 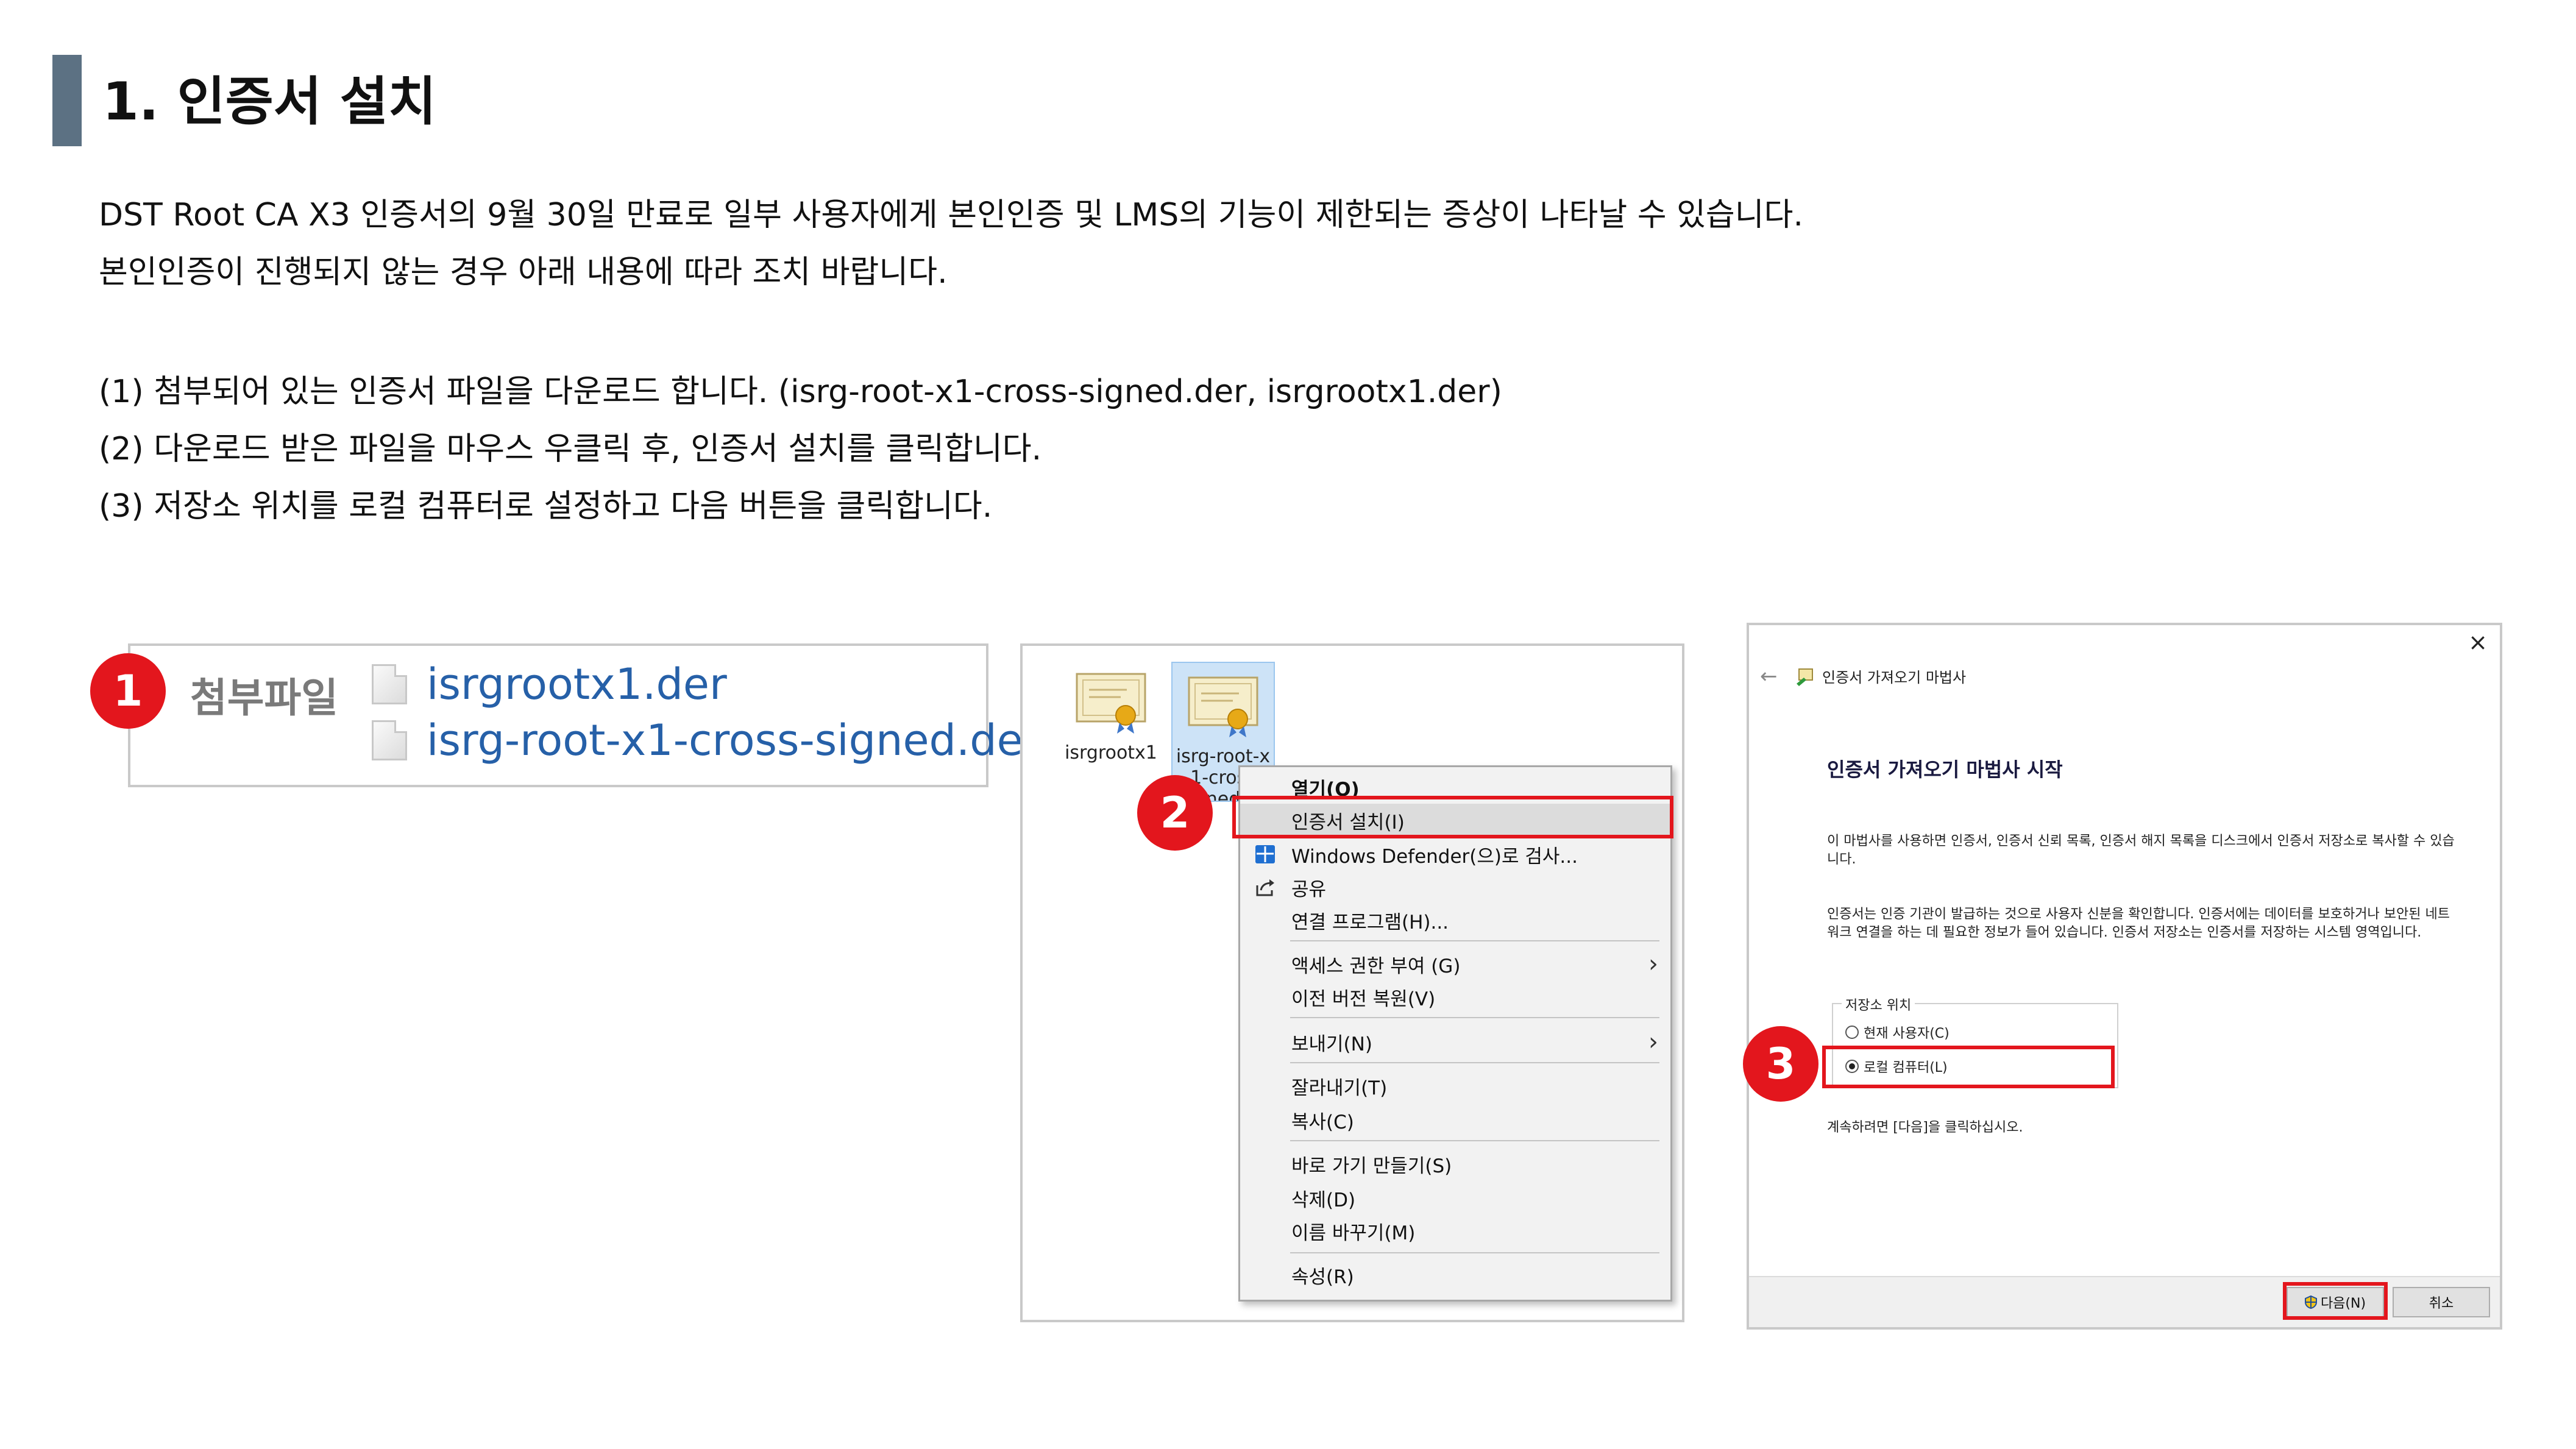 I want to click on menu-item-label: 바로 가기 만들기(S), so click(x=1371, y=1166).